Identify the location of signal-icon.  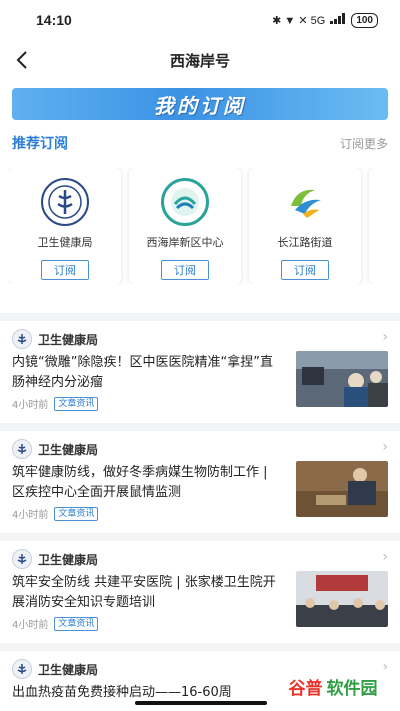
(338, 20).